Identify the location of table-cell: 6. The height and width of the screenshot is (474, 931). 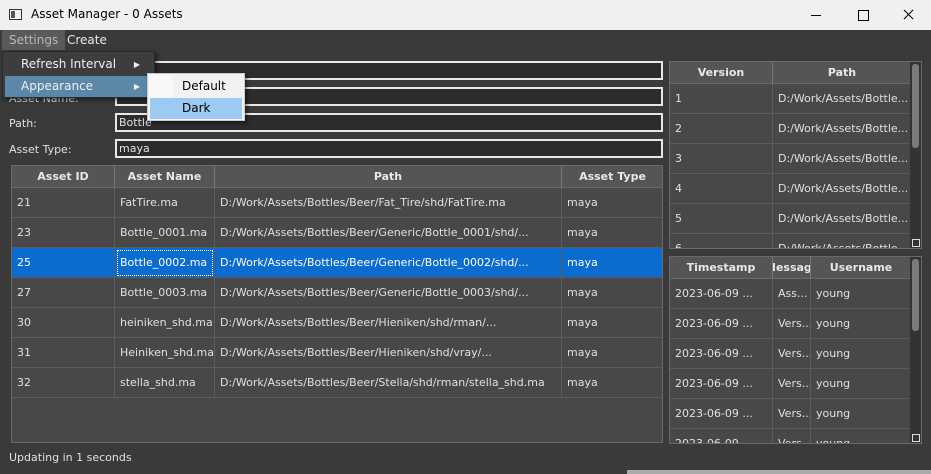
(721, 241).